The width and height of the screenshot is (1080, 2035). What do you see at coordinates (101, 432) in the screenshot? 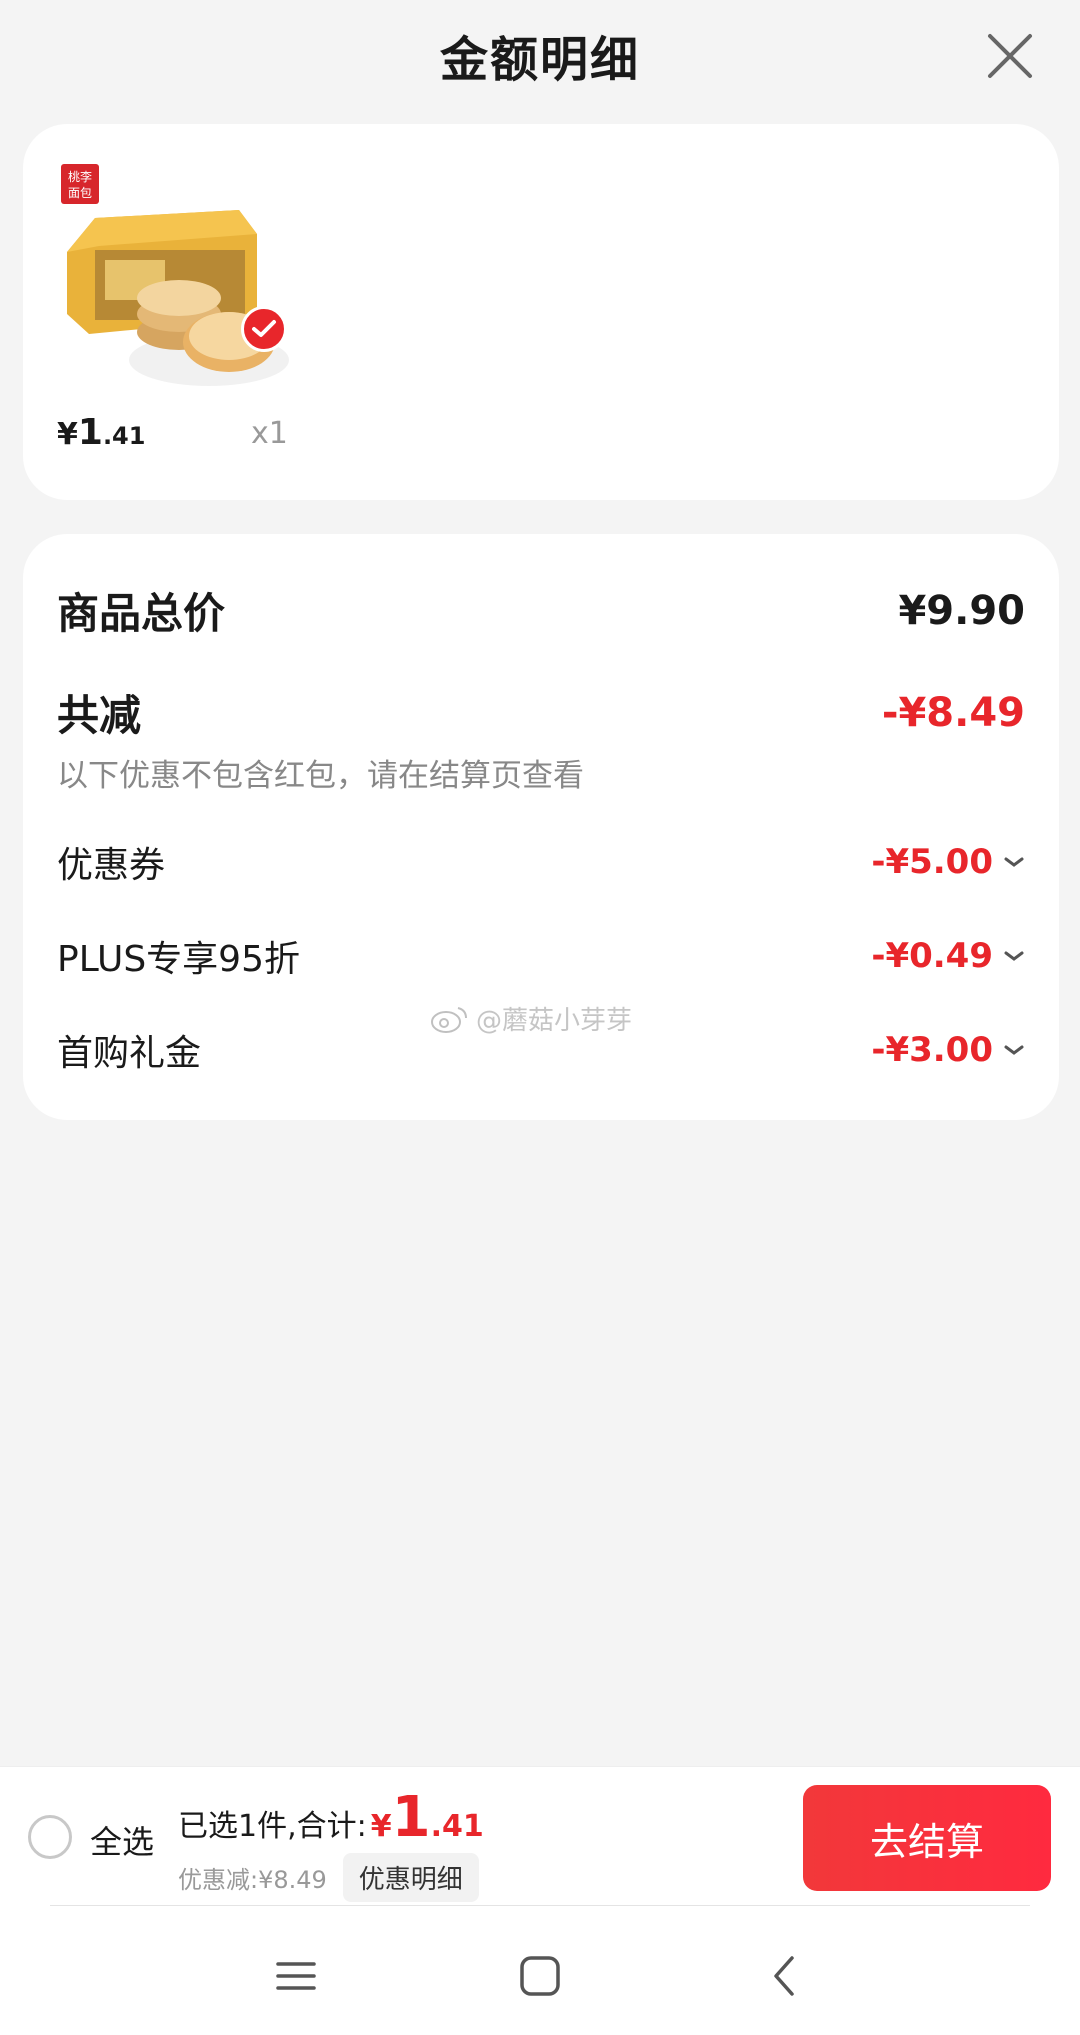
I see `product-price: ¥1.41` at bounding box center [101, 432].